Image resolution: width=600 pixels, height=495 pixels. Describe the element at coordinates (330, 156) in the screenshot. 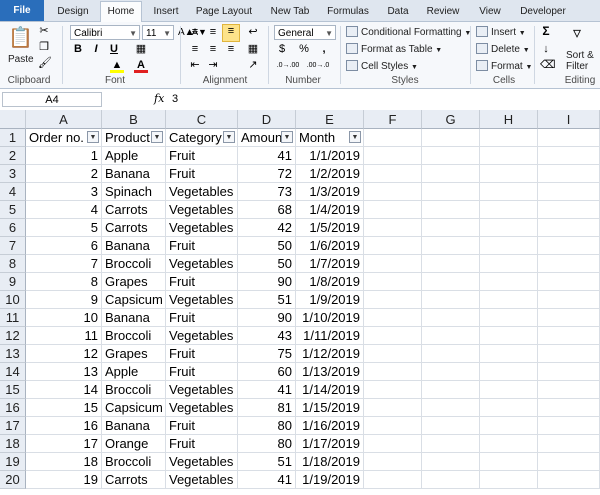

I see `table-cell: 1/1/2019` at that location.